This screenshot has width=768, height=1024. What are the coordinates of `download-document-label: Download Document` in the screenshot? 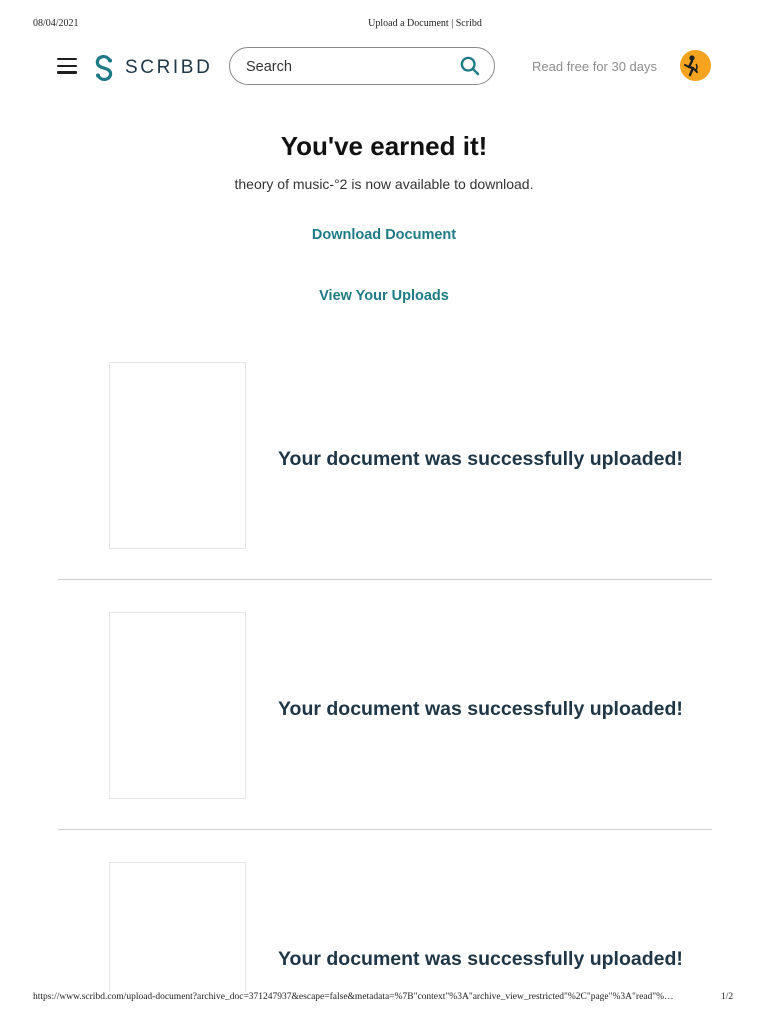 It's located at (384, 235).